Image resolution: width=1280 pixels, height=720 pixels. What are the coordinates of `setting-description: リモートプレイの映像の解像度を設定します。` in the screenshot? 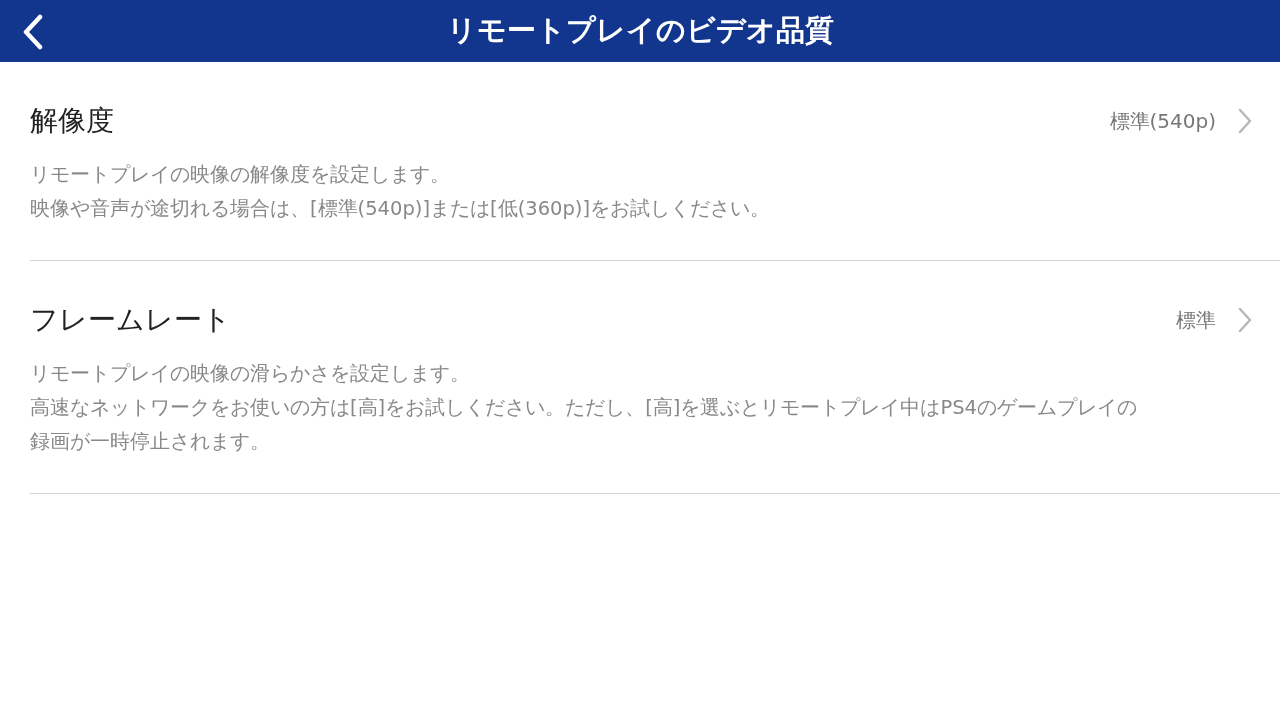 It's located at (240, 175).